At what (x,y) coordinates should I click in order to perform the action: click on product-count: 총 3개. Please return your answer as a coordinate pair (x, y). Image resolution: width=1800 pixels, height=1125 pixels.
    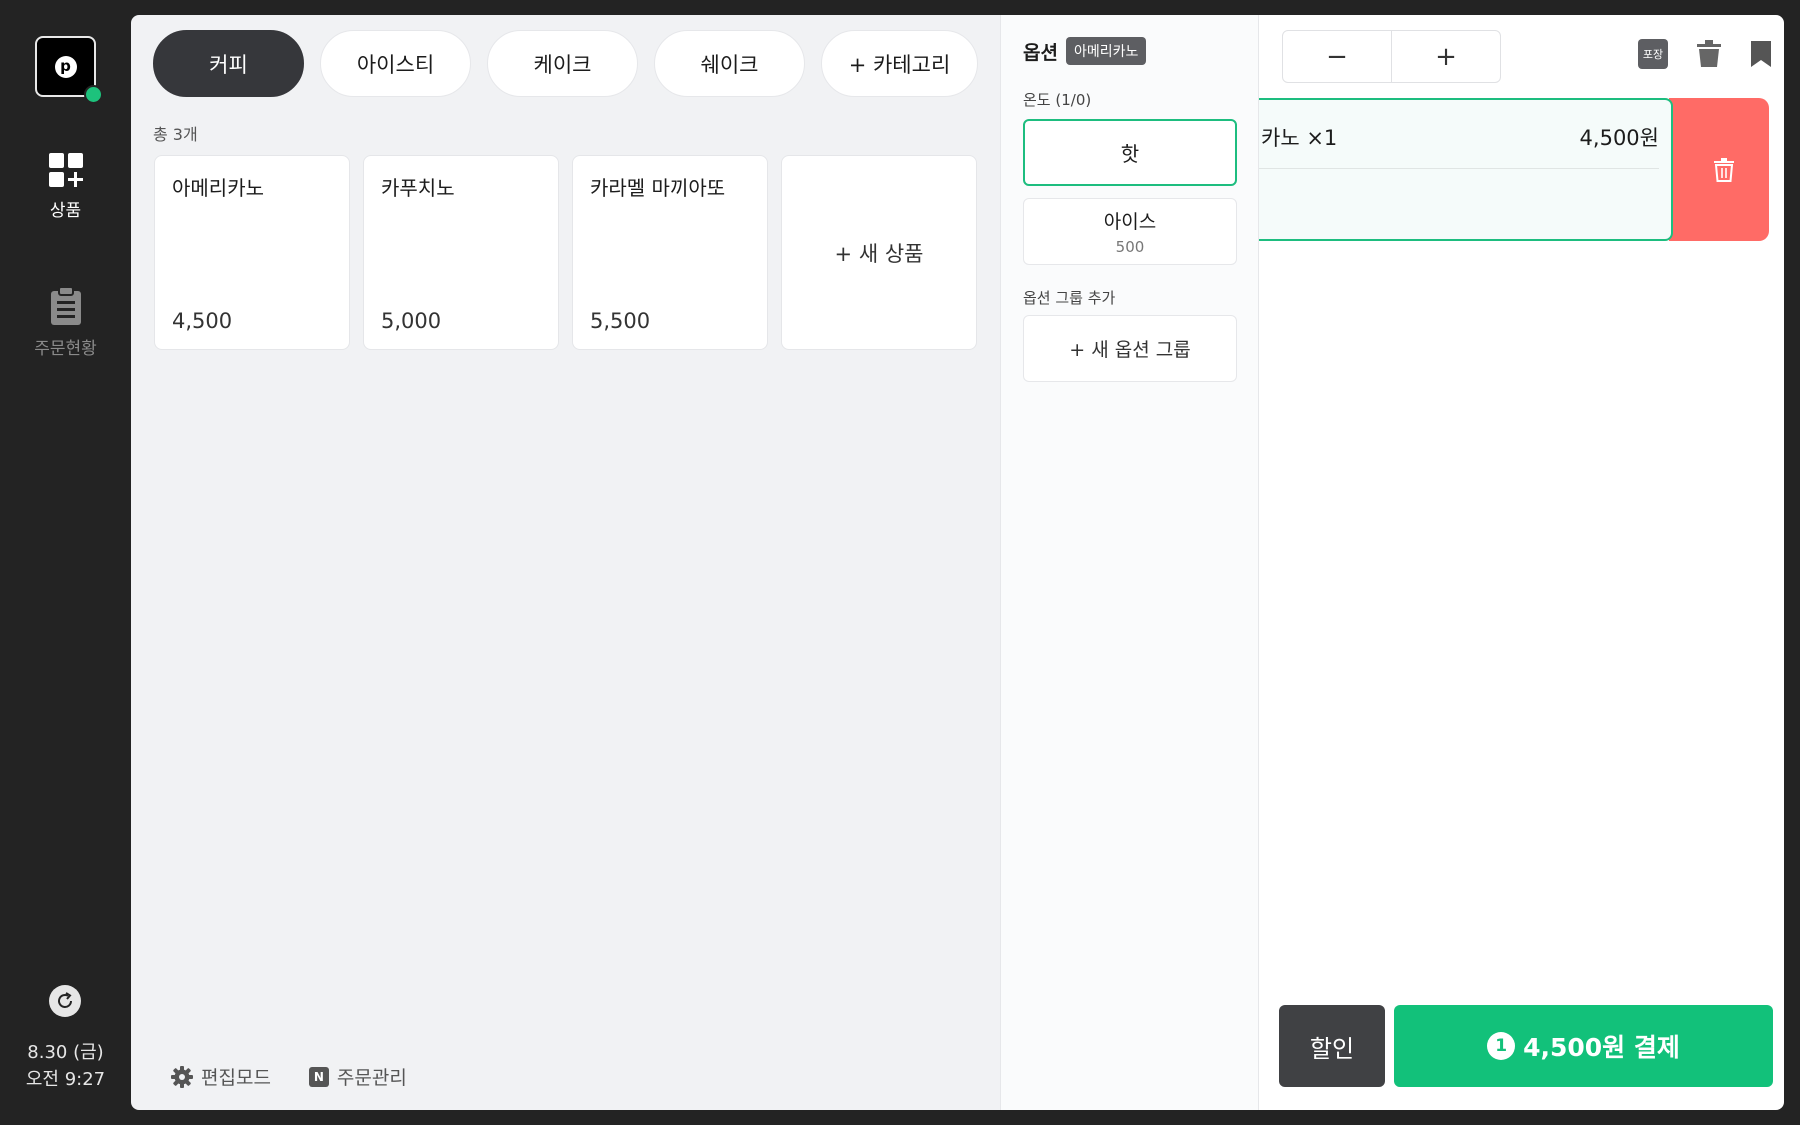
    Looking at the image, I should click on (175, 134).